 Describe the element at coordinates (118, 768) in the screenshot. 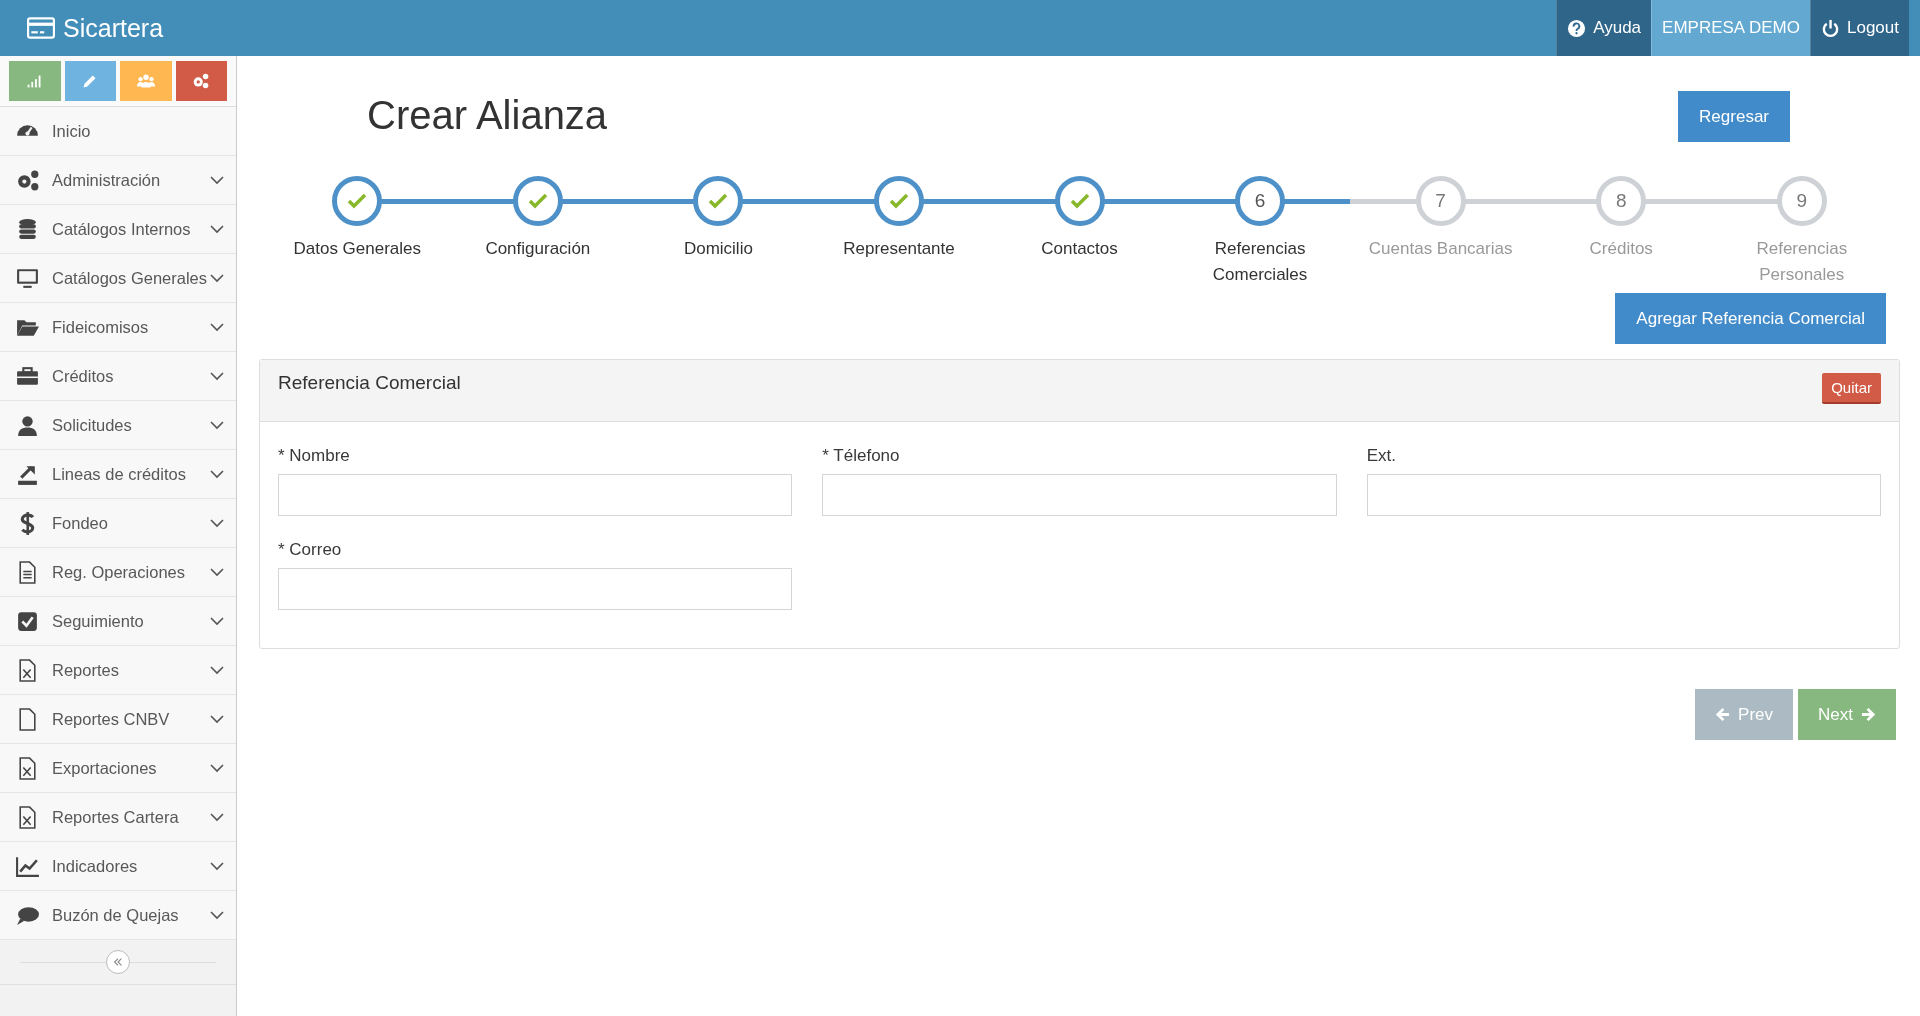

I see `menu-item: Exportaciones` at that location.